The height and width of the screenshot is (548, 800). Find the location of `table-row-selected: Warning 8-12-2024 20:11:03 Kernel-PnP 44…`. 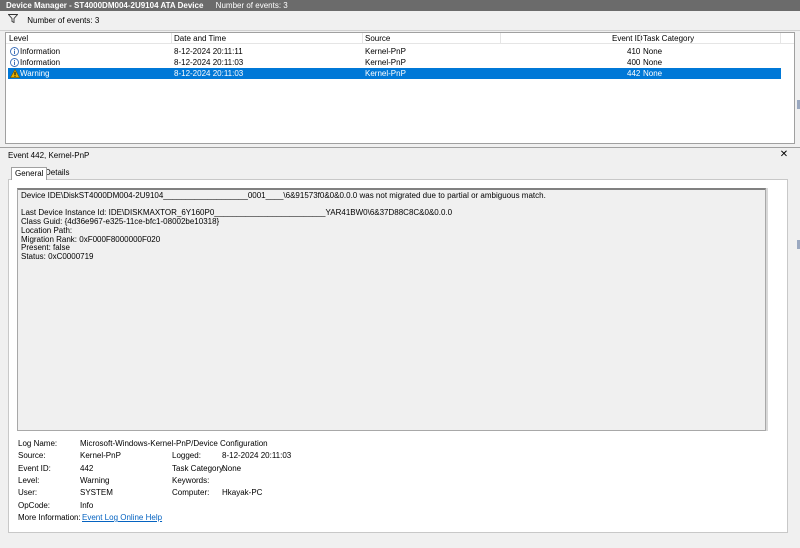

table-row-selected: Warning 8-12-2024 20:11:03 Kernel-PnP 44… is located at coordinates (394, 73).